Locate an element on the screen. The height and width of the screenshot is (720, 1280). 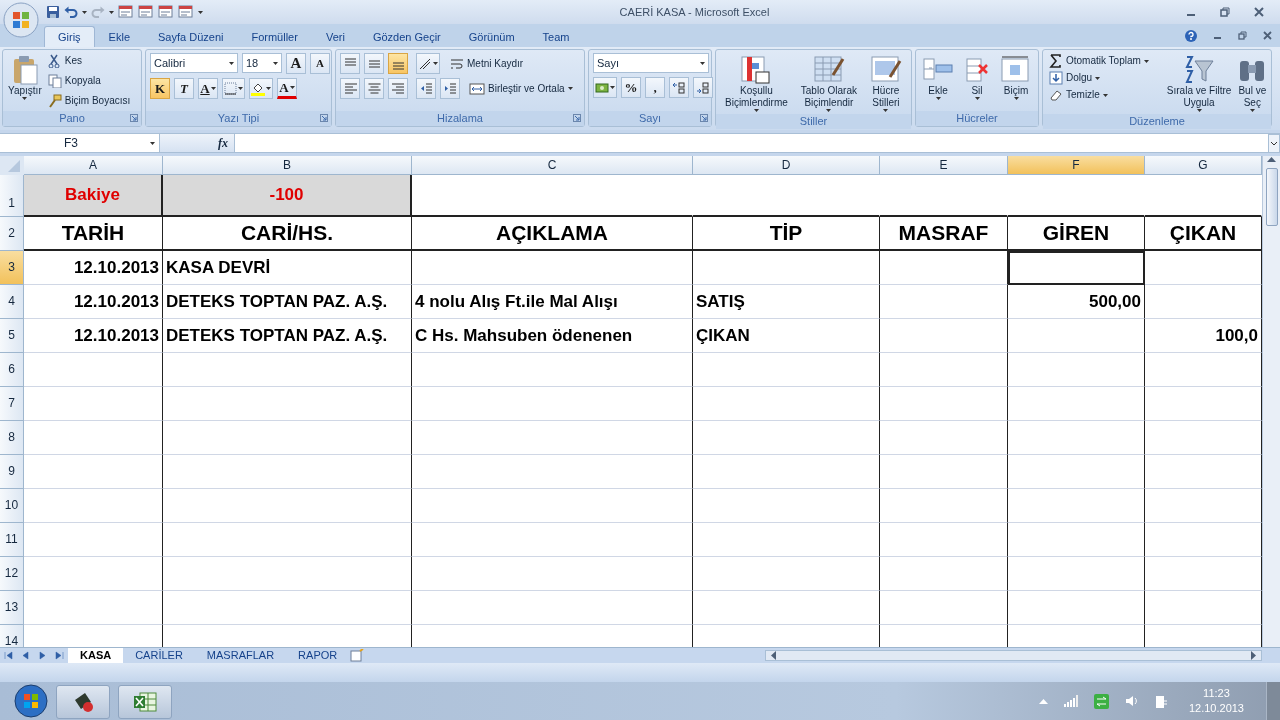
font-name-field: Calibri is located at coordinates (194, 63).